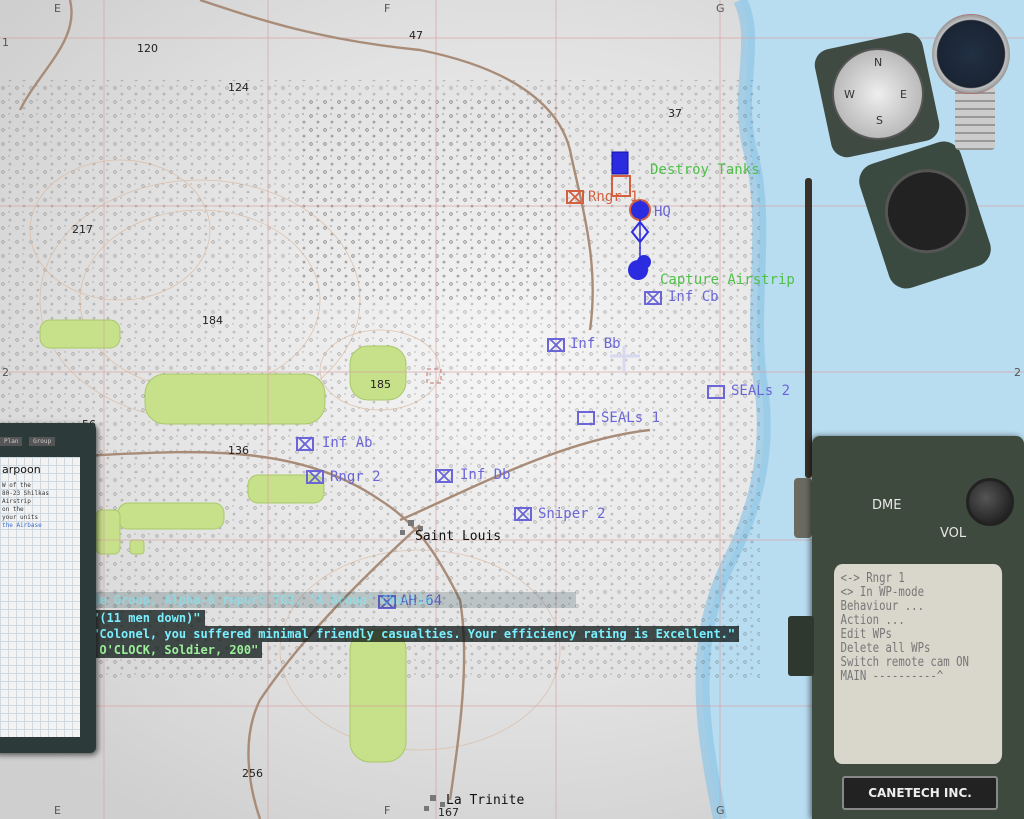  Describe the element at coordinates (918, 677) in the screenshot. I see `radio-menu-main: MAIN ----------^` at that location.